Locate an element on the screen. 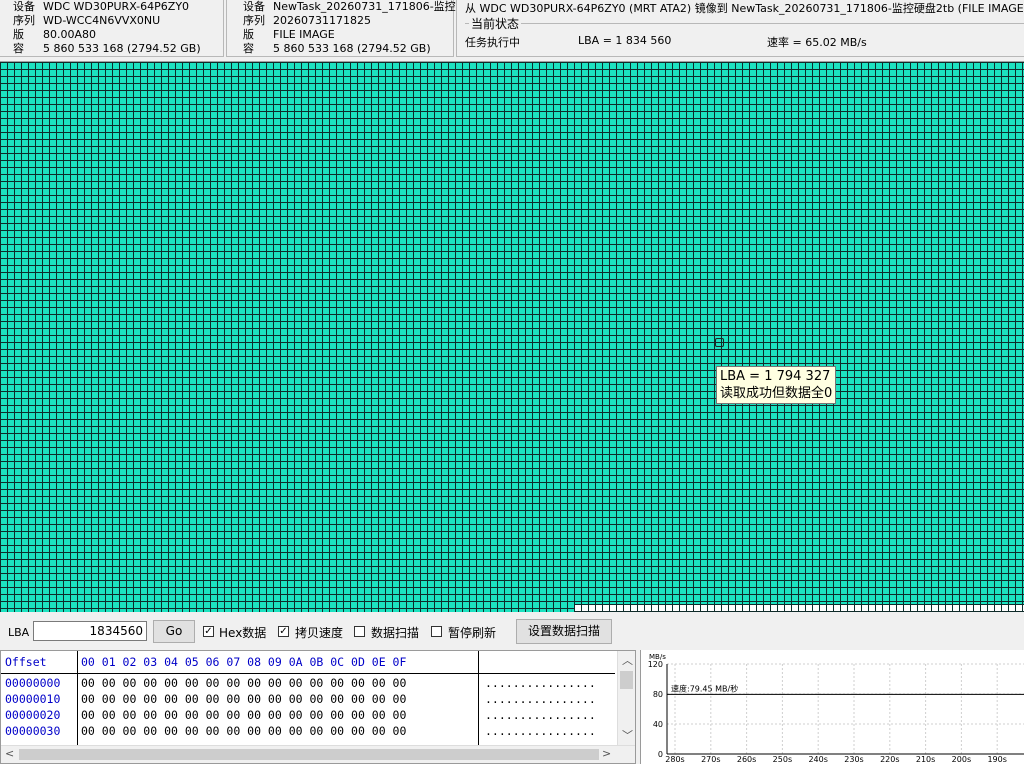  chart-annotation: 速度:79.45 MB/秒 is located at coordinates (704, 688).